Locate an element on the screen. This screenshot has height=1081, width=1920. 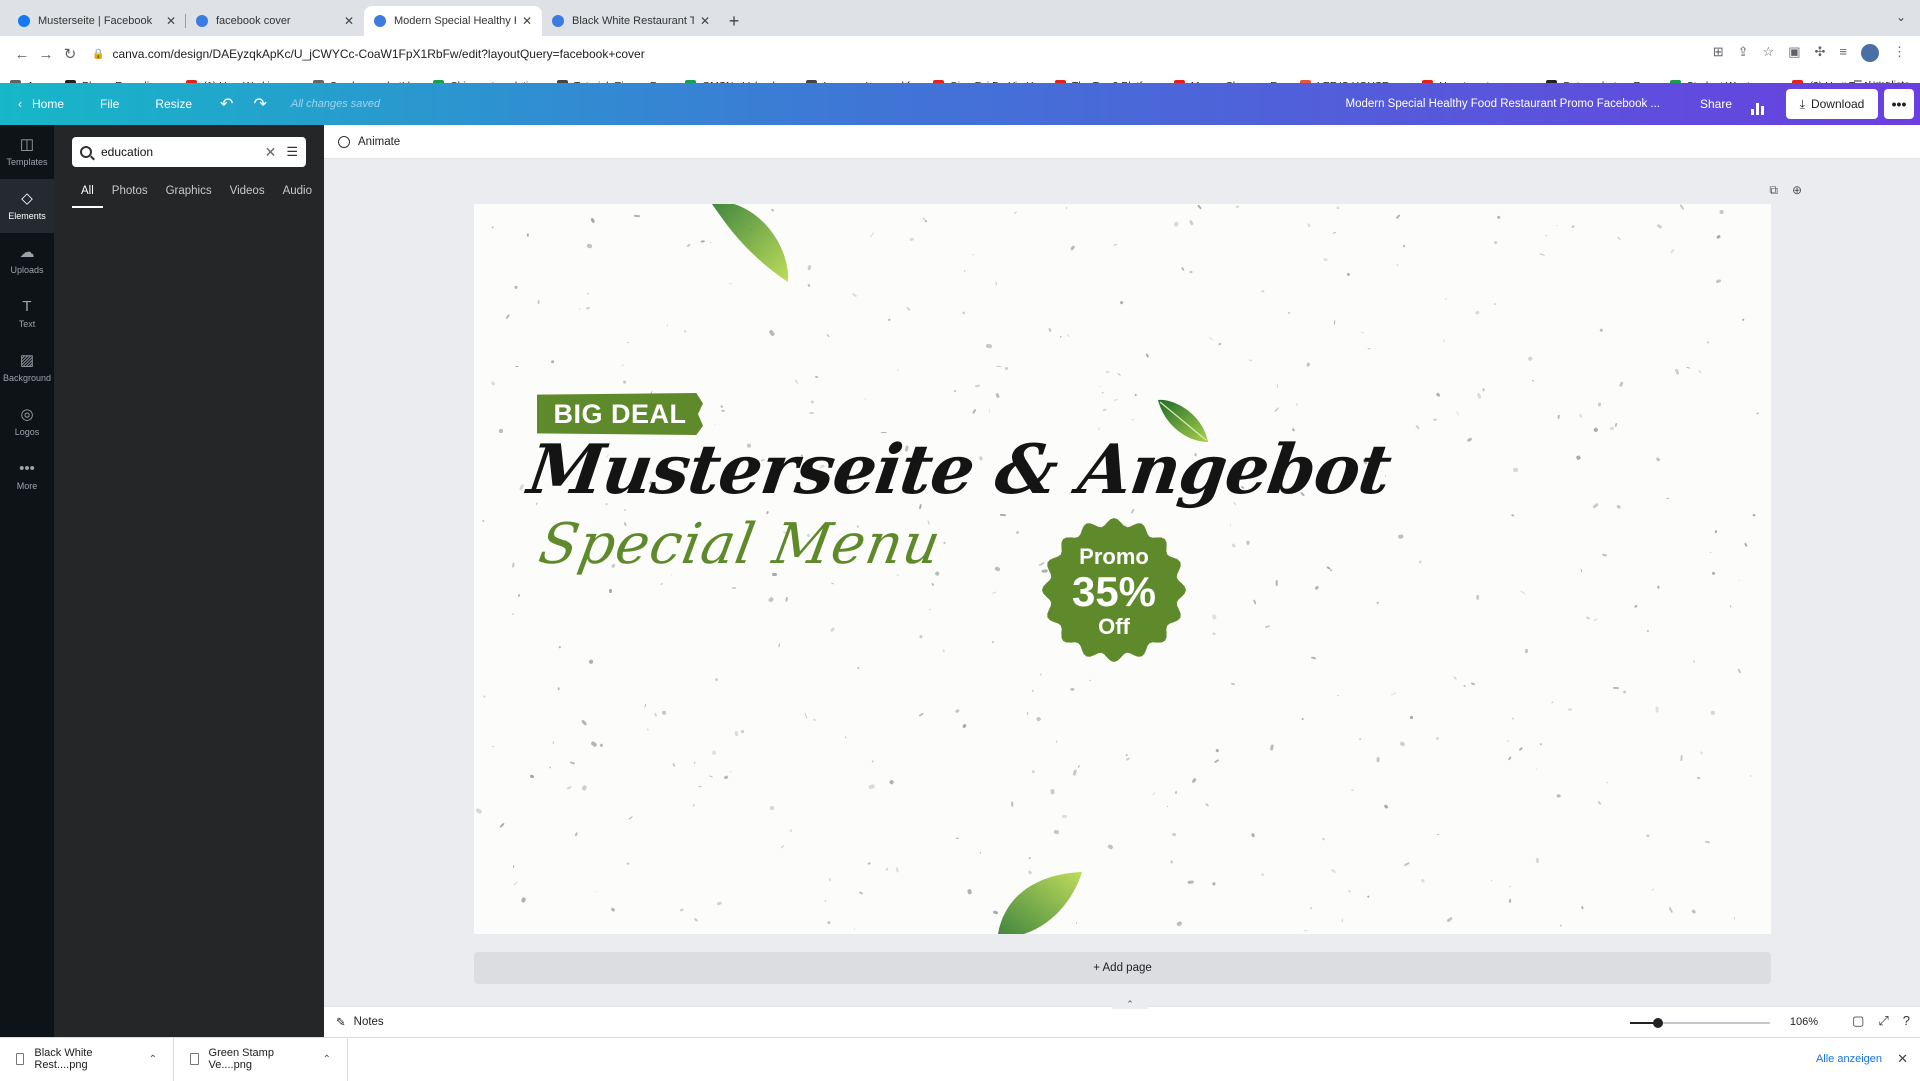
show-pages-chevron-icon: ⌃ is located at coordinates (1130, 1004).